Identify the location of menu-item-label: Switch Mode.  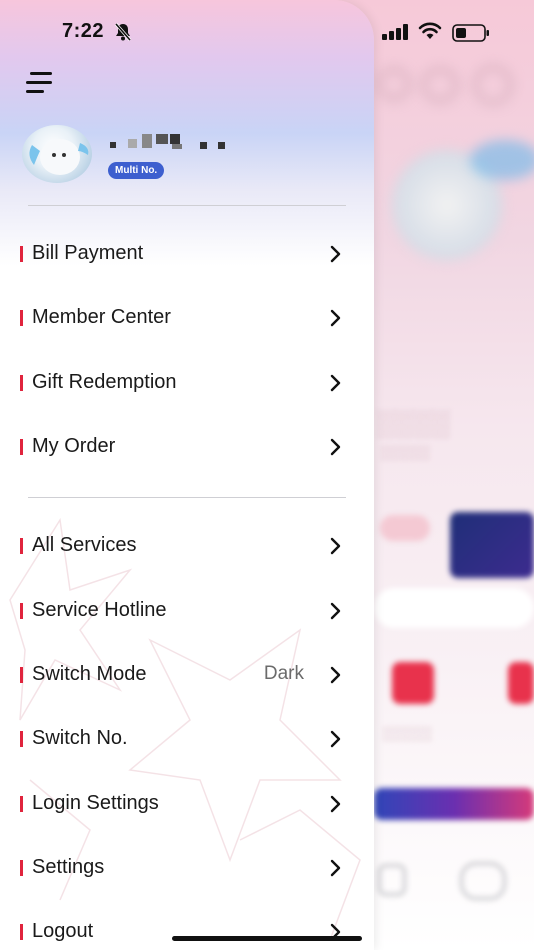
(89, 674).